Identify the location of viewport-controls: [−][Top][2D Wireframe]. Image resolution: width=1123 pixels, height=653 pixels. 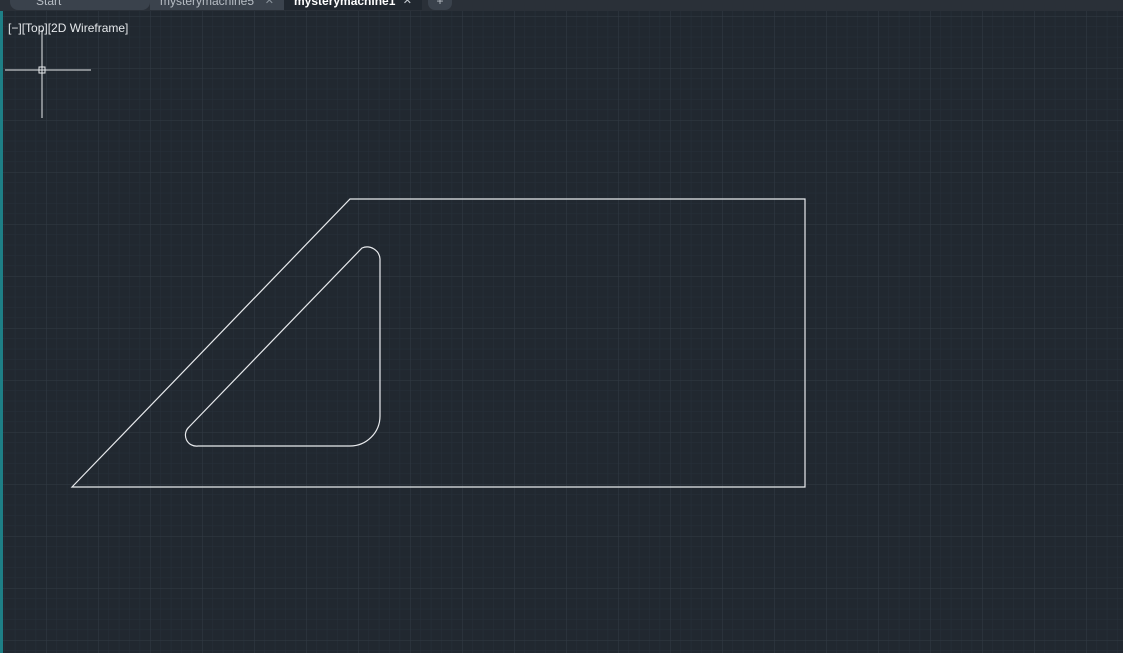
(68, 28).